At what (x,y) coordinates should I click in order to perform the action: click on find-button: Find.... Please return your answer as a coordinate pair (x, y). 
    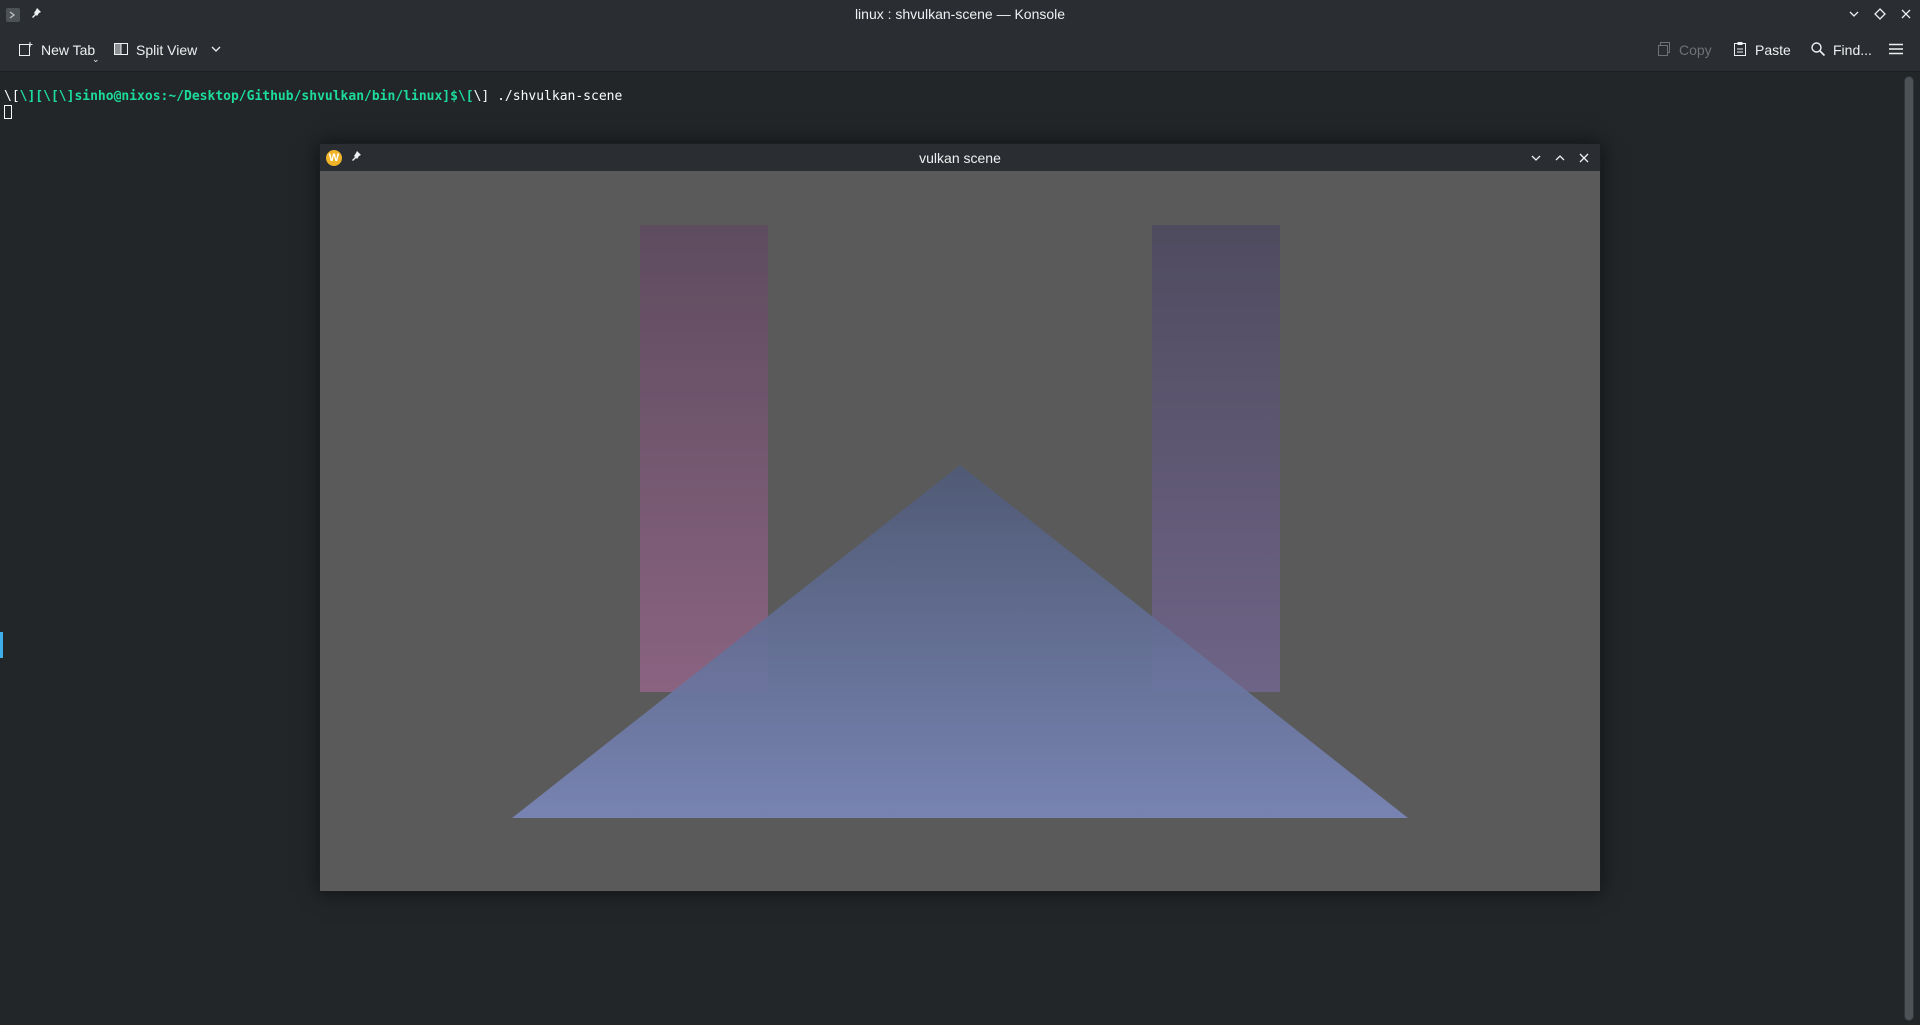
    Looking at the image, I should click on (1841, 50).